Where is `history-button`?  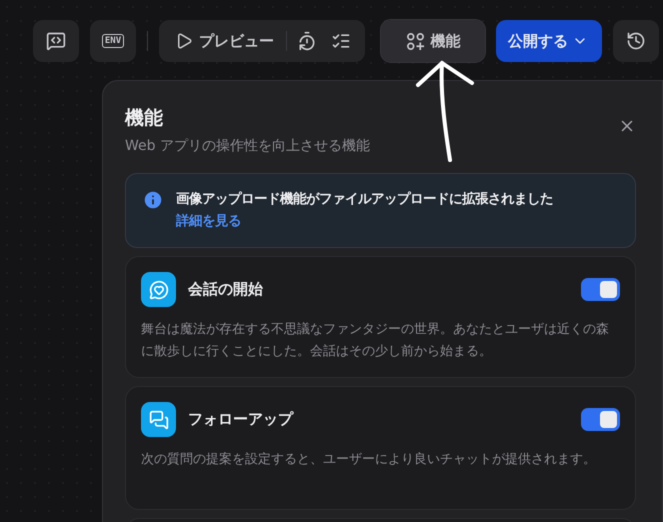
history-button is located at coordinates (636, 41).